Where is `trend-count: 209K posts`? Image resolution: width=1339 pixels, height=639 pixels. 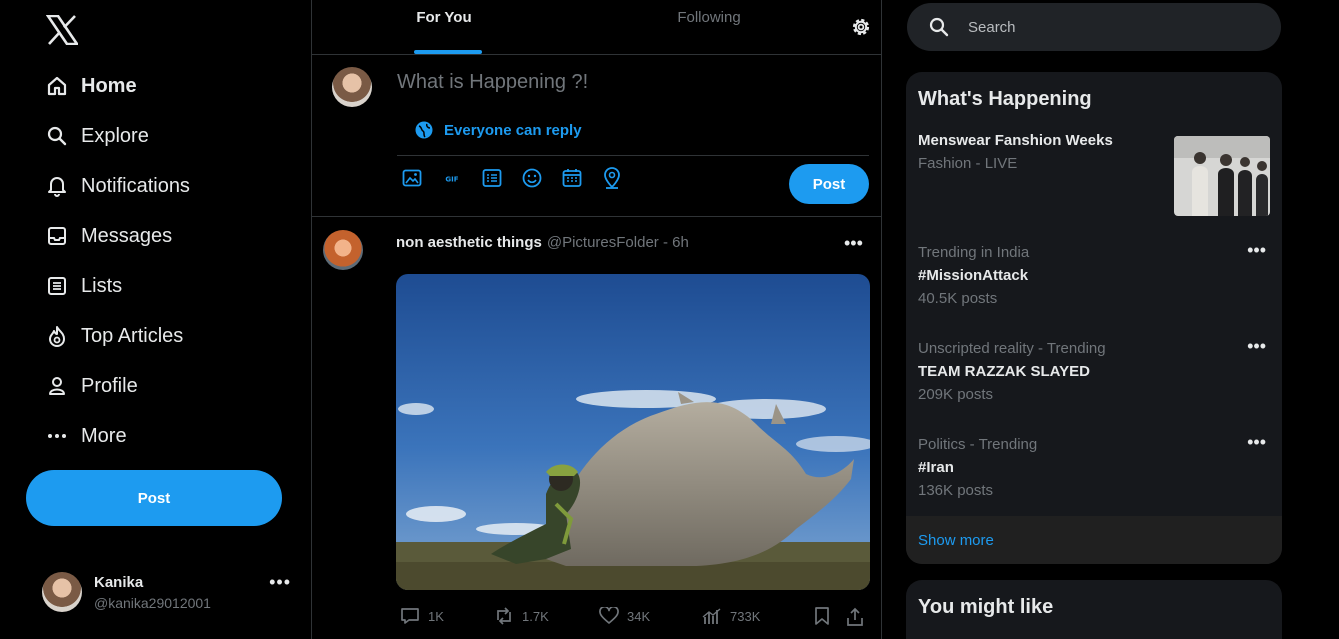 trend-count: 209K posts is located at coordinates (956, 394).